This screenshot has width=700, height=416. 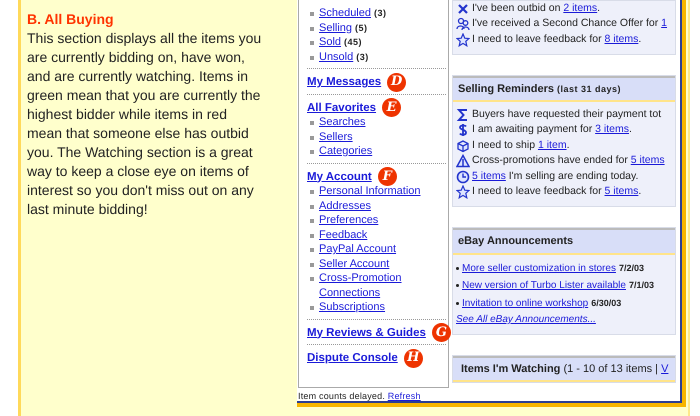 I want to click on sidebar-link: Searches, so click(x=342, y=122).